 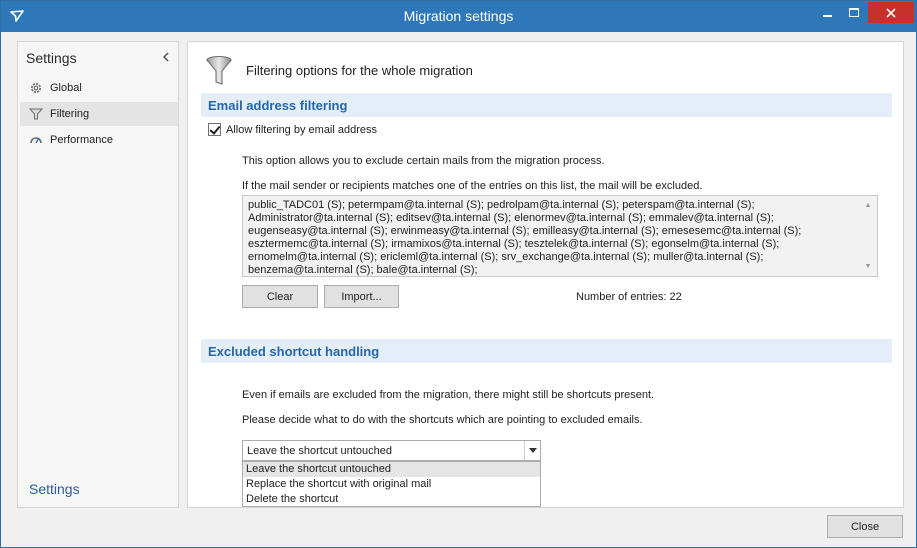 What do you see at coordinates (166, 57) in the screenshot?
I see `chevron-left-icon` at bounding box center [166, 57].